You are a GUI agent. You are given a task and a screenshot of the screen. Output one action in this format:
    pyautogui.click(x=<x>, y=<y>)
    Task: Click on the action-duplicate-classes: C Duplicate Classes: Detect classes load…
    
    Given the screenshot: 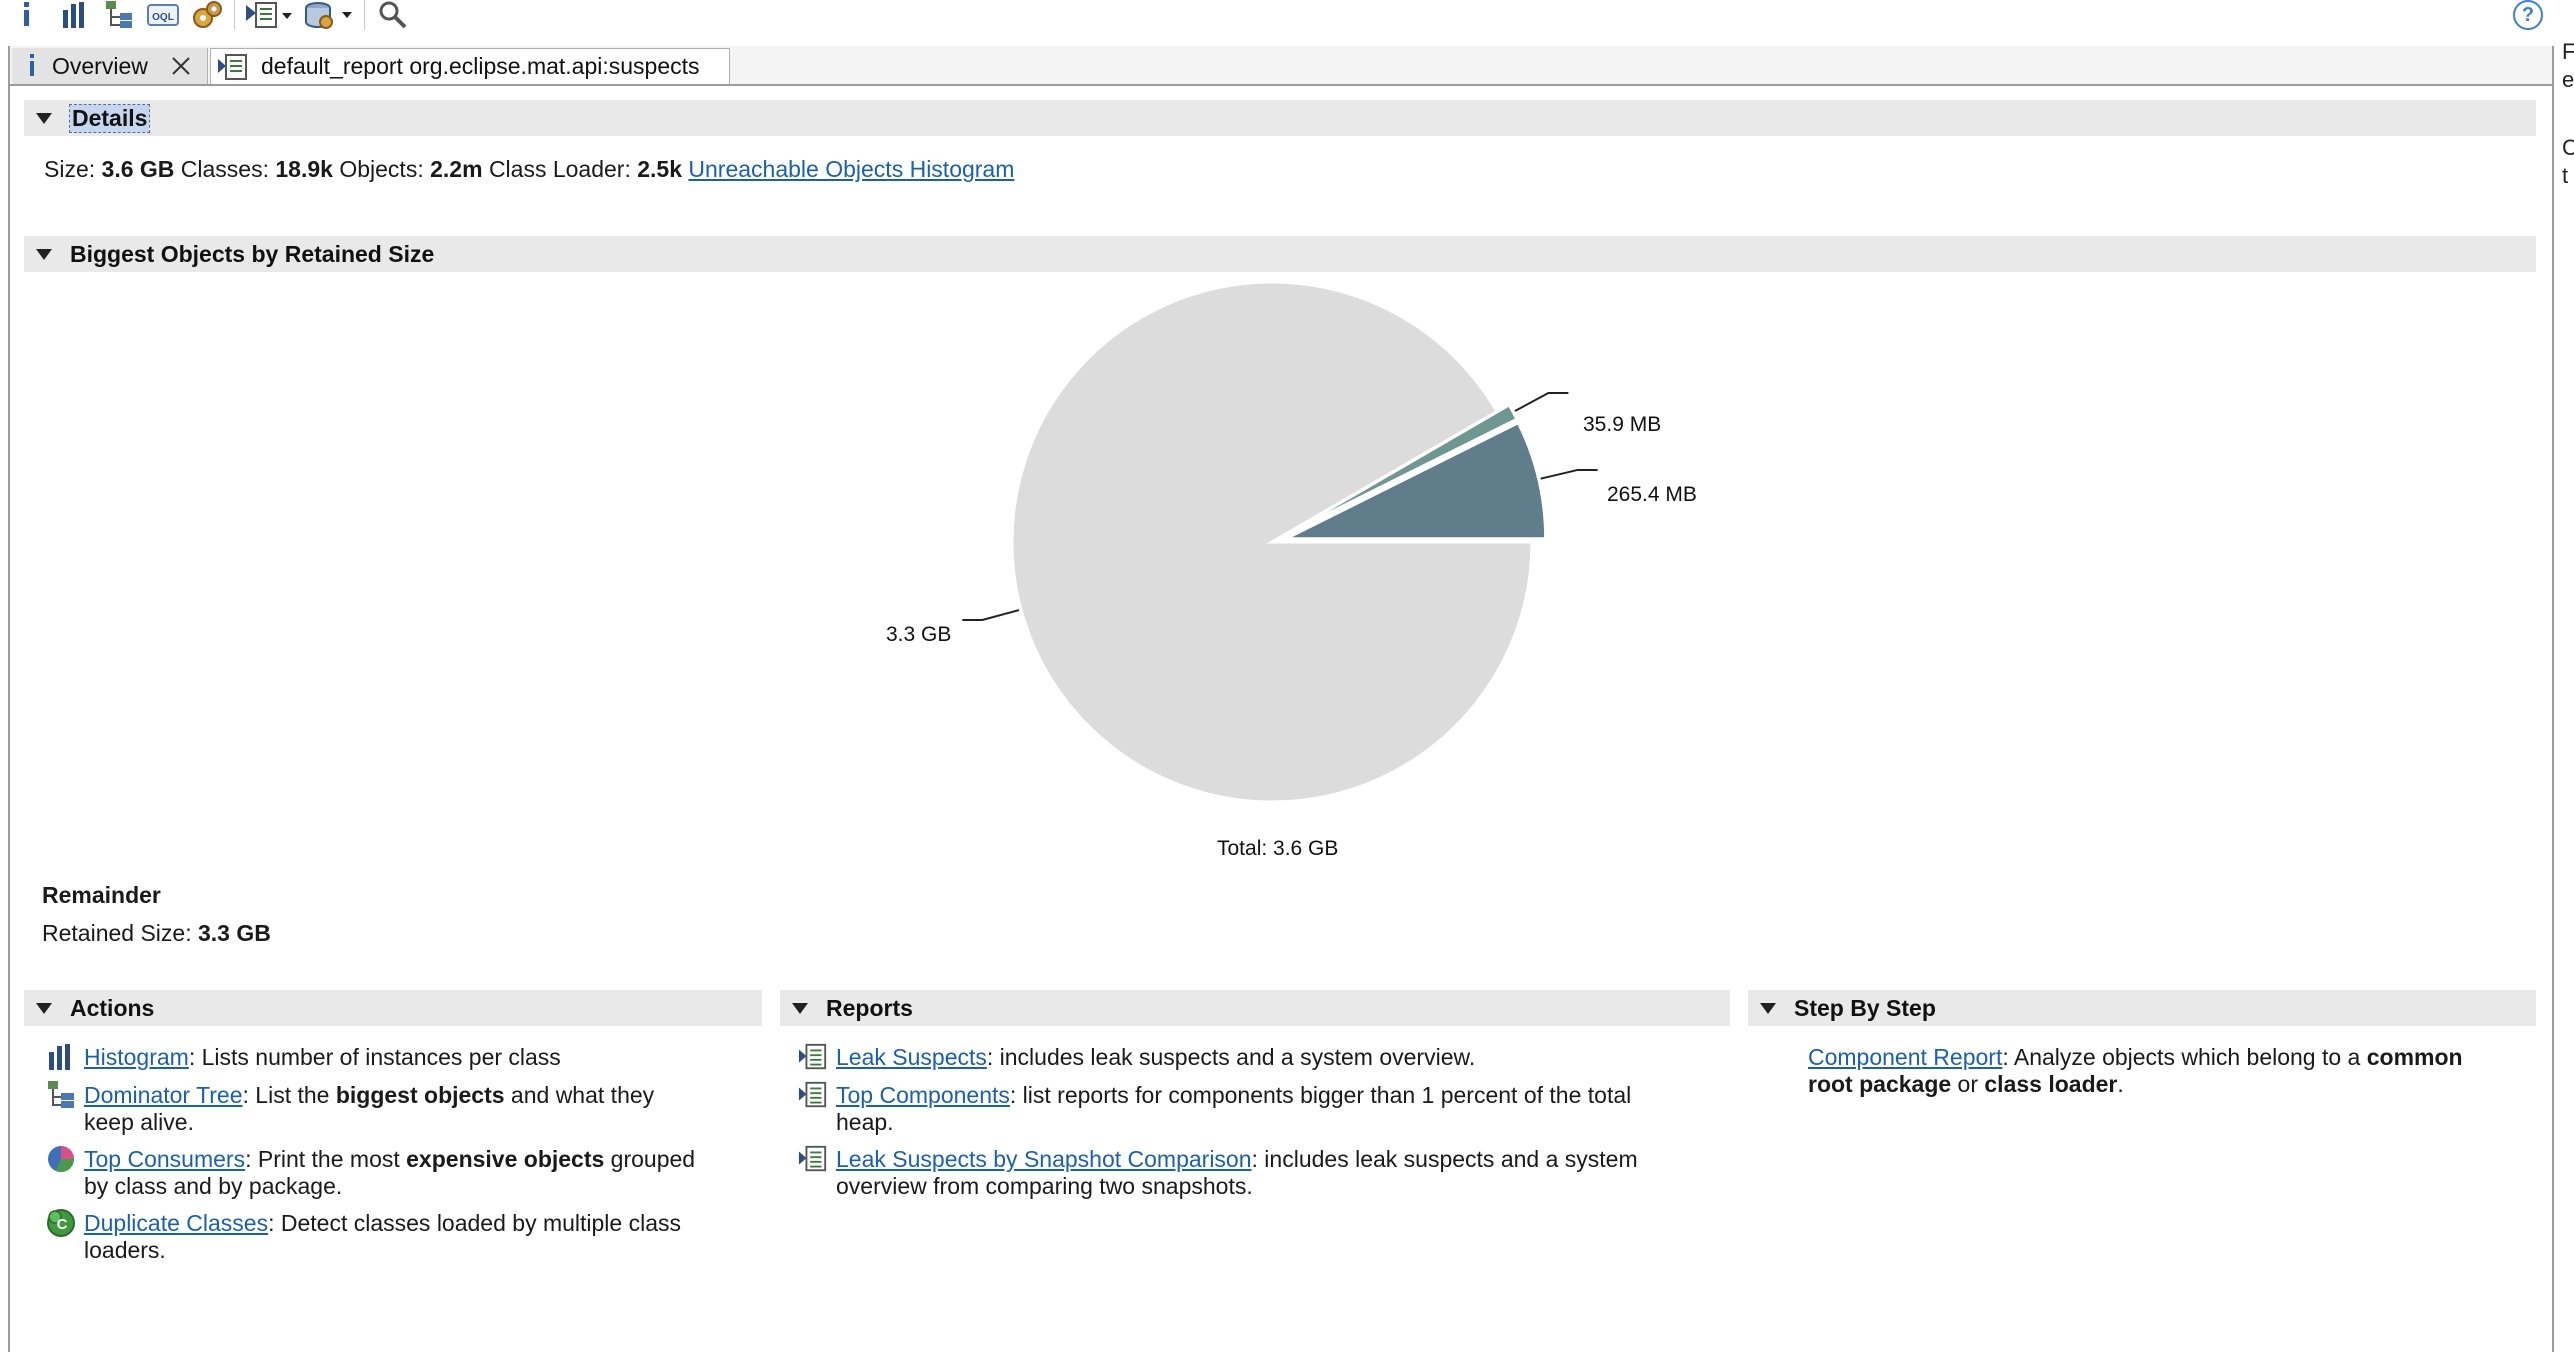 What is the action you would take?
    pyautogui.click(x=401, y=1237)
    